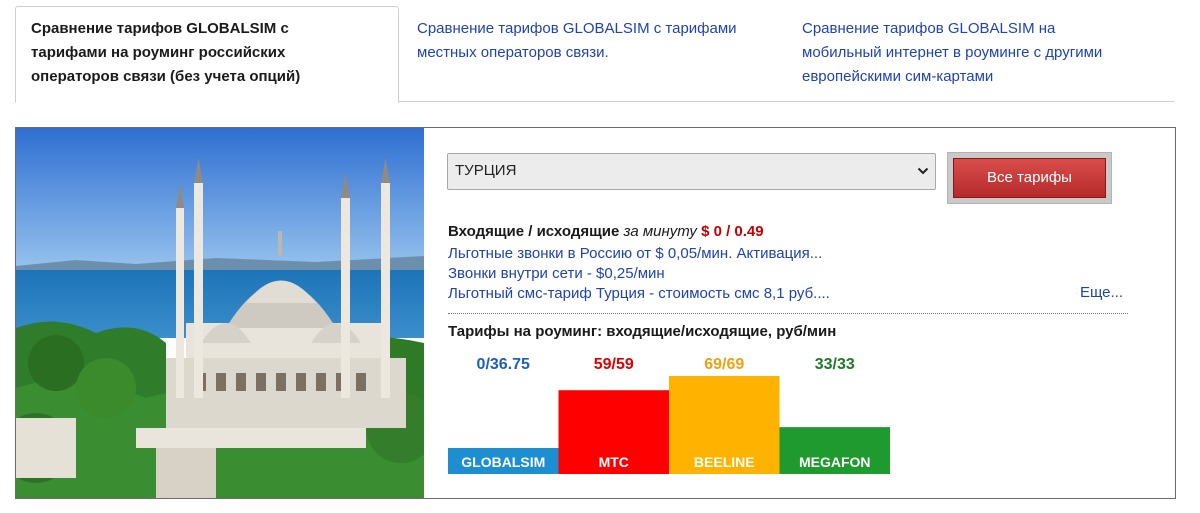  What do you see at coordinates (788, 313) in the screenshot?
I see `section-divider` at bounding box center [788, 313].